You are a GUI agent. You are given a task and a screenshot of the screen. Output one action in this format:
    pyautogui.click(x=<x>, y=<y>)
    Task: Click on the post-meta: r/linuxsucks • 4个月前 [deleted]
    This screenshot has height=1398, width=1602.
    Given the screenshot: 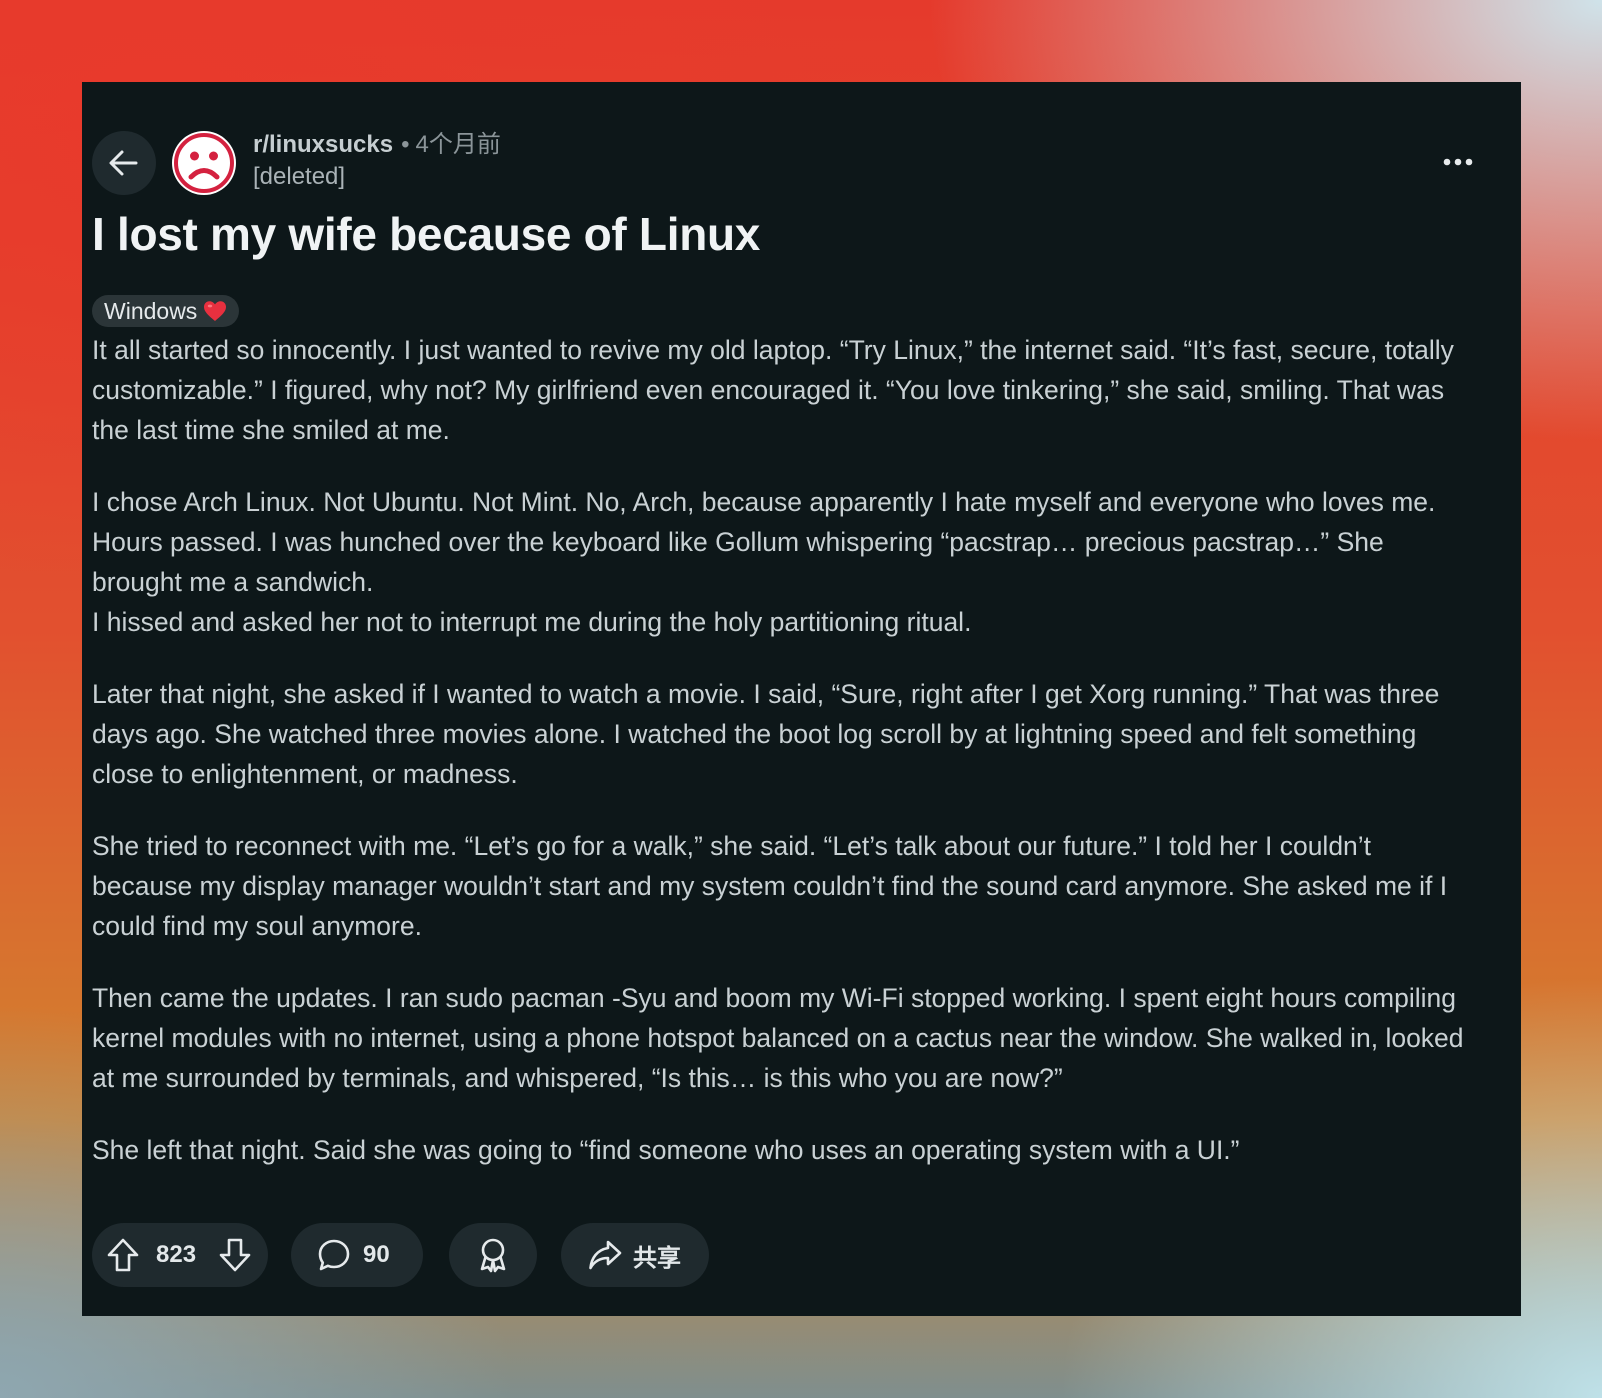 What is the action you would take?
    pyautogui.click(x=377, y=161)
    